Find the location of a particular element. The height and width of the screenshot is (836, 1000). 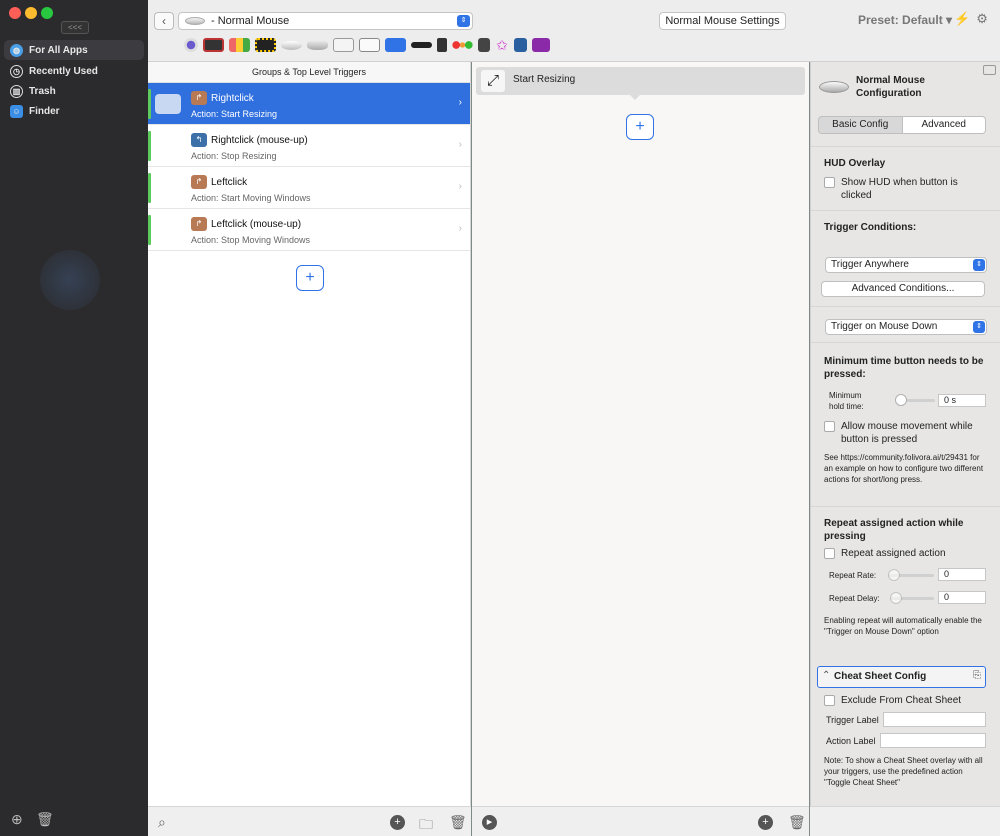

show-hud-checkbox is located at coordinates (829, 182).